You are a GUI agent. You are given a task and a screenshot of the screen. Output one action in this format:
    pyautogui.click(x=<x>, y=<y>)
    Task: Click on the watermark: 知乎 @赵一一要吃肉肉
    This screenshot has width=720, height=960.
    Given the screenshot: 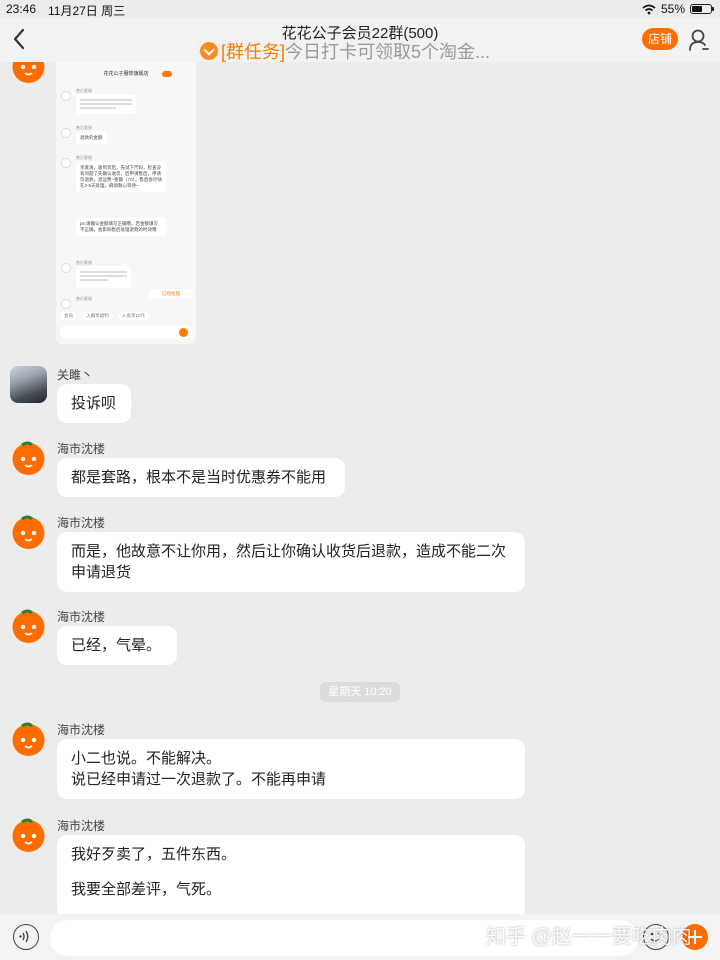 What is the action you would take?
    pyautogui.click(x=589, y=937)
    